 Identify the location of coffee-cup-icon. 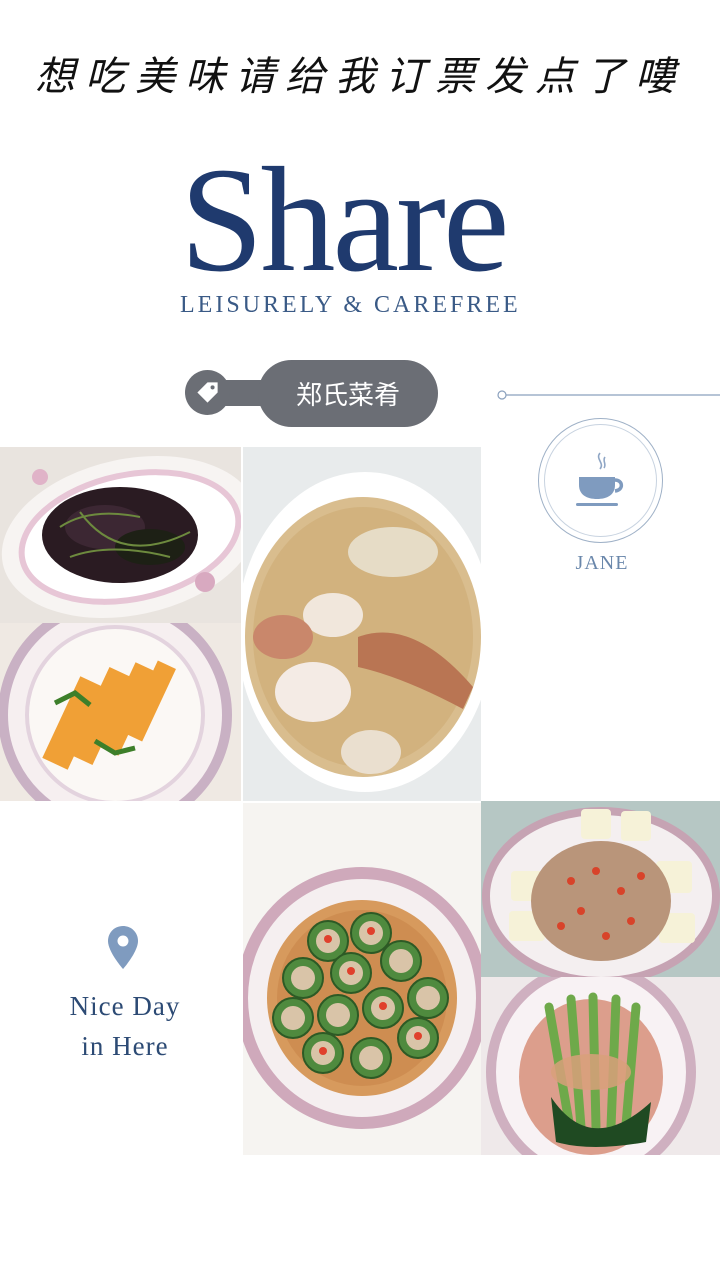
(599, 478).